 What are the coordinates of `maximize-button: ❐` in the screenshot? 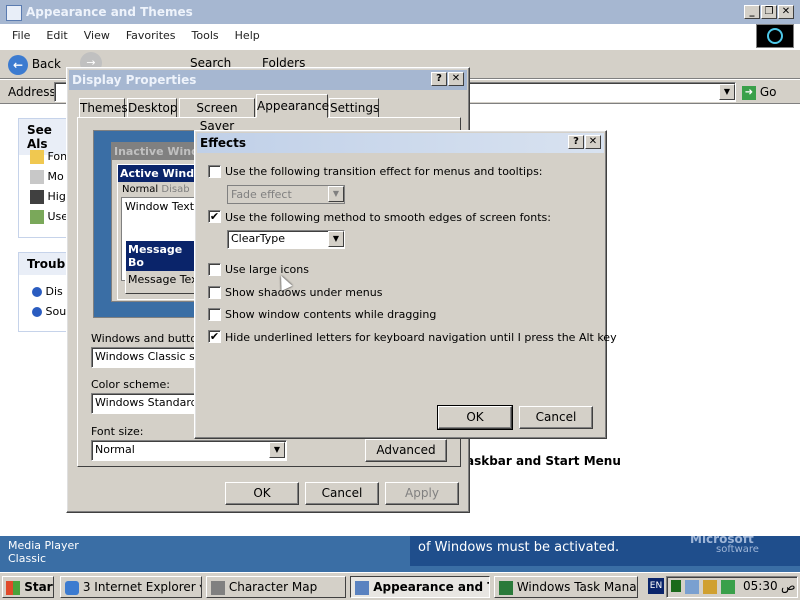 It's located at (769, 12).